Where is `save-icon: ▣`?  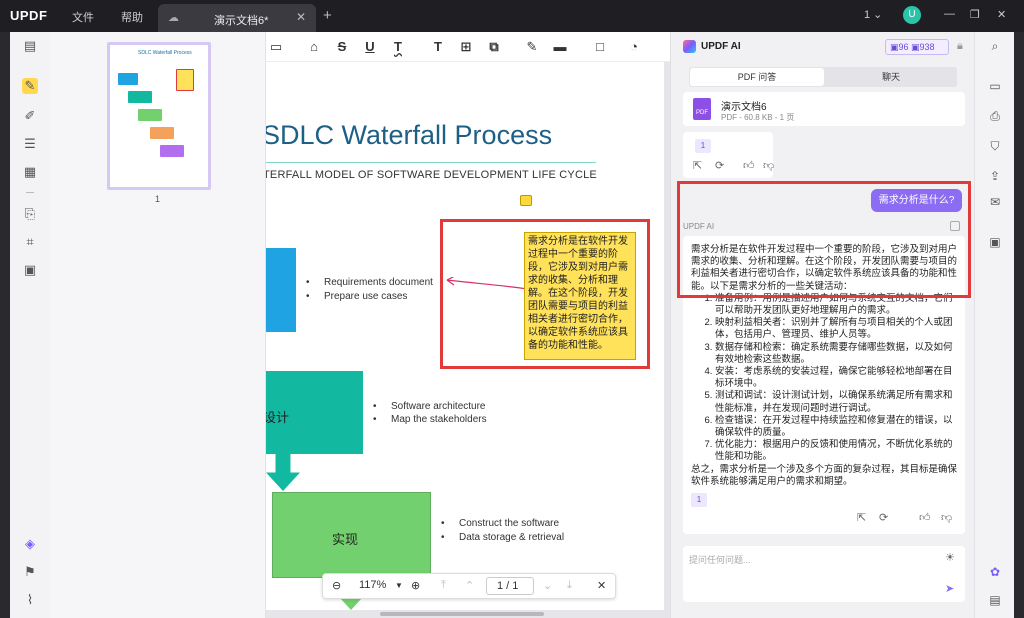
save-icon: ▣ is located at coordinates (995, 242).